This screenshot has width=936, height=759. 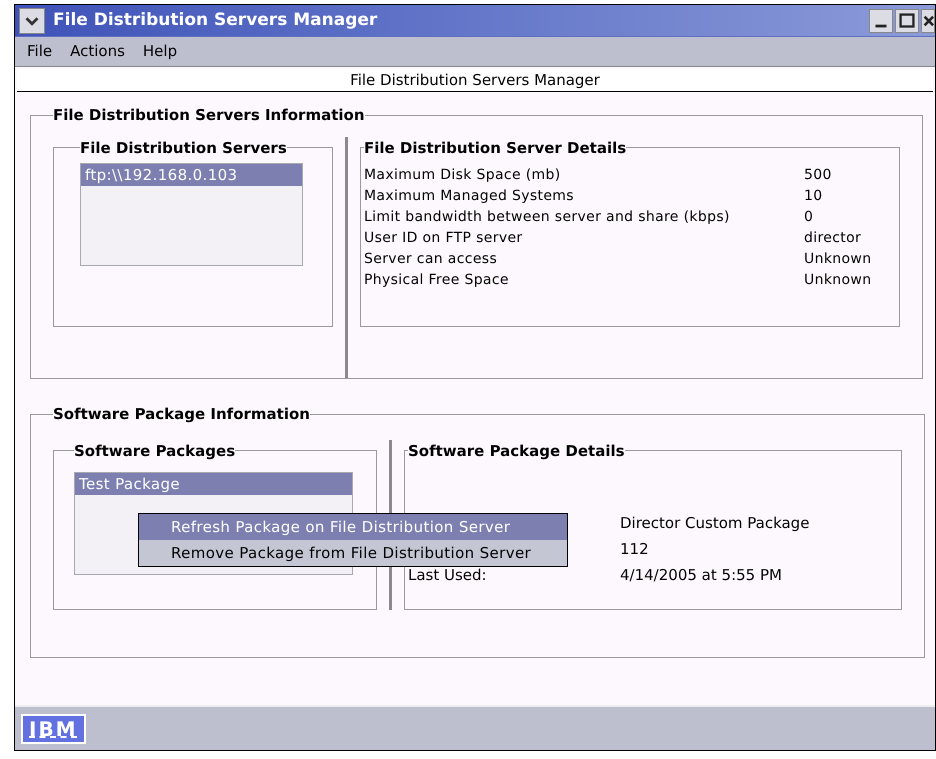 I want to click on panel-header: File Distribution Servers Manager, so click(x=475, y=80).